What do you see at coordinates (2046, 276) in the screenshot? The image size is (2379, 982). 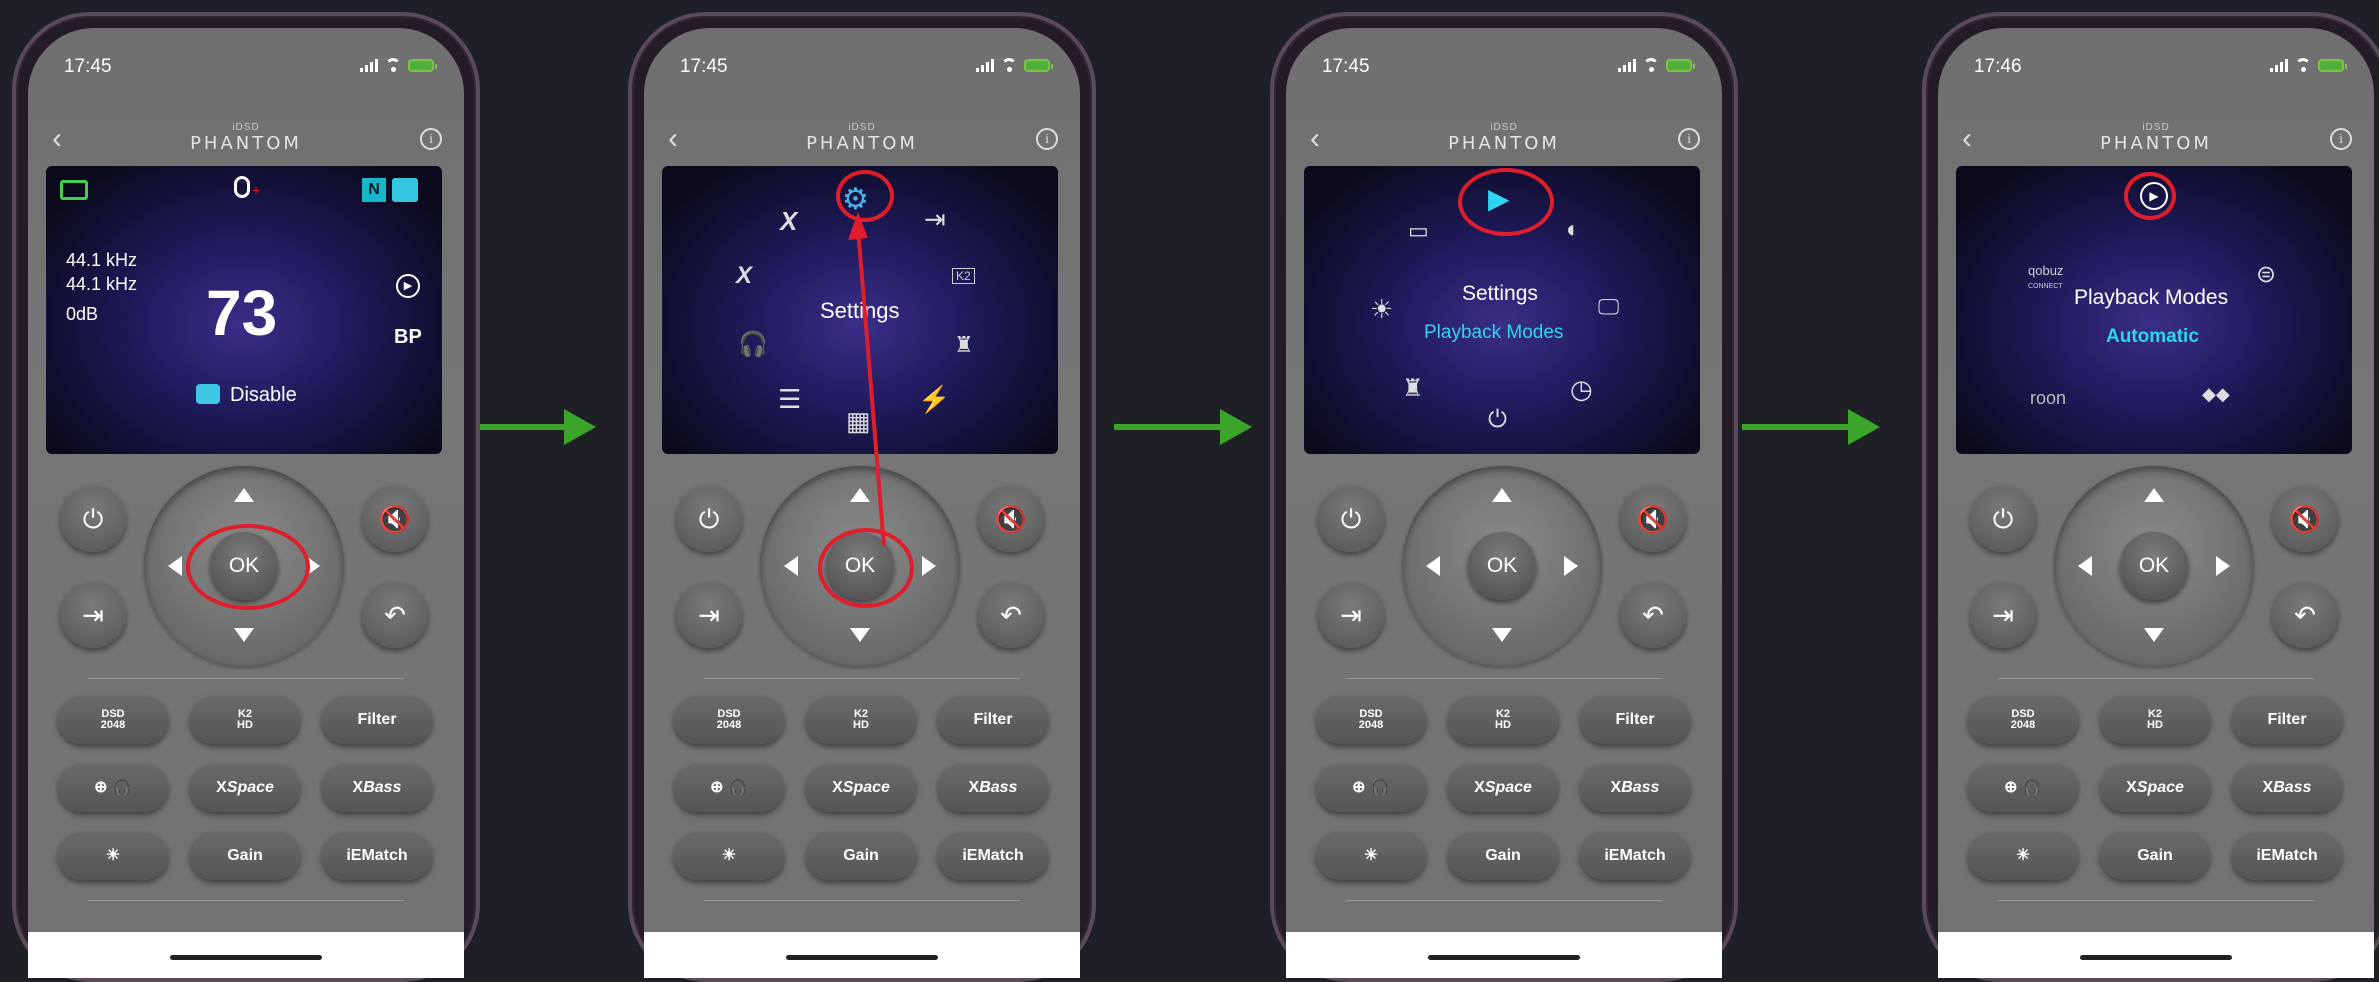 I see `qobuz-logo: qobuz CONNECT` at bounding box center [2046, 276].